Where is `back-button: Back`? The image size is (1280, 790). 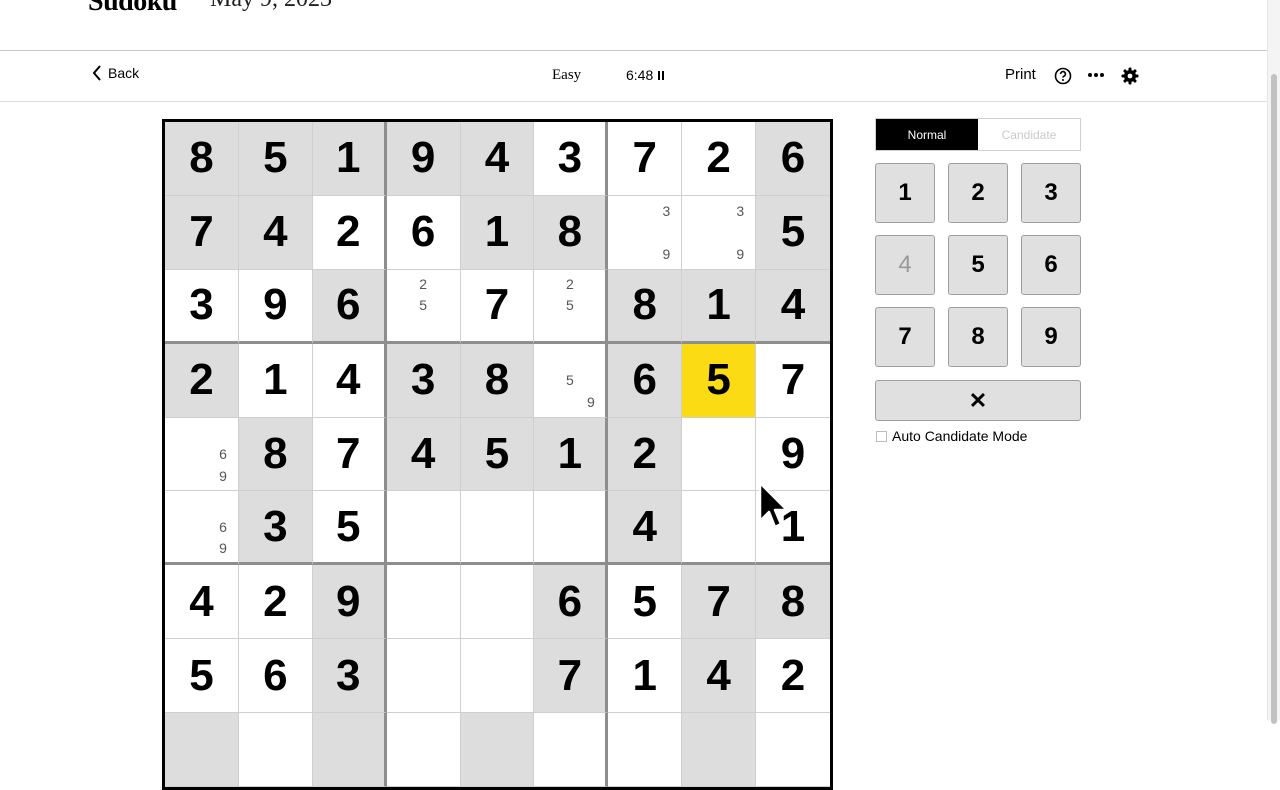
back-button: Back is located at coordinates (115, 73).